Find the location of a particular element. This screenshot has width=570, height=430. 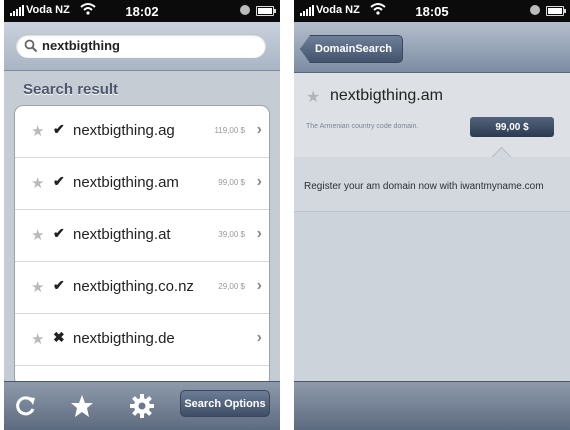

bottom-toolbar: Search Options is located at coordinates (142, 405).